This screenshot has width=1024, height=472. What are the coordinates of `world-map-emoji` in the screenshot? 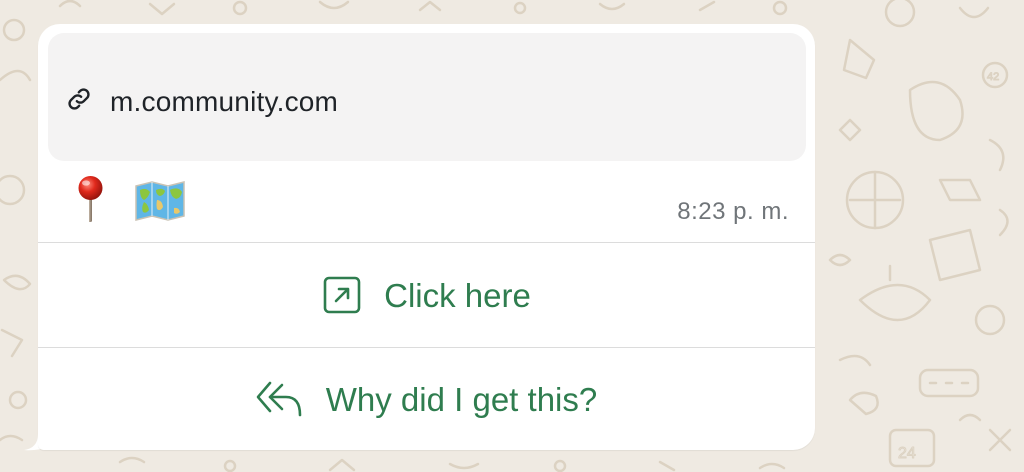 It's located at (160, 201).